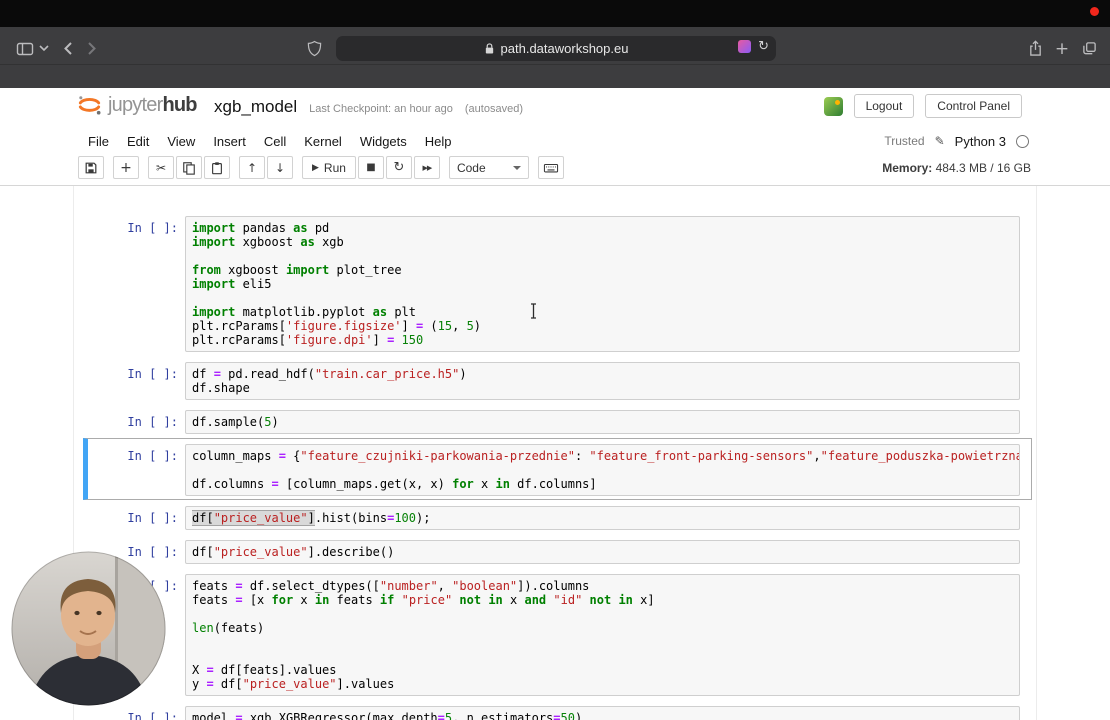 The width and height of the screenshot is (1110, 720). Describe the element at coordinates (833, 106) in the screenshot. I see `app-badge-icon` at that location.